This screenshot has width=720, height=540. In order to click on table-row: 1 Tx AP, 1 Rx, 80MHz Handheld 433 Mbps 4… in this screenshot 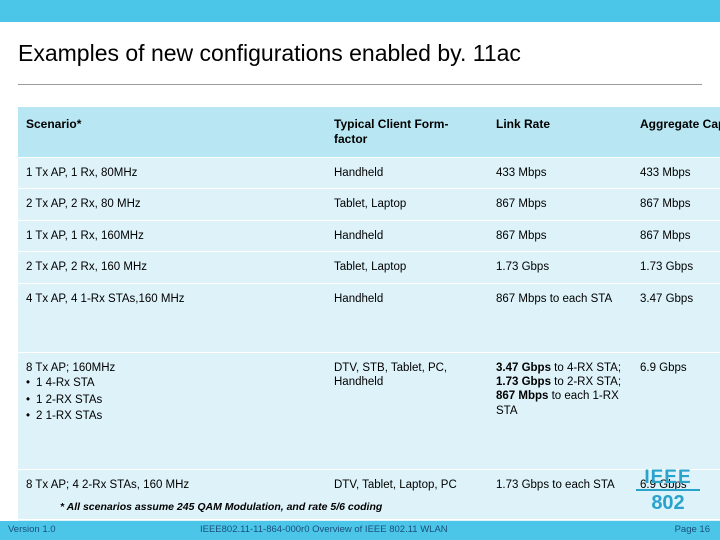, I will do `click(369, 173)`.